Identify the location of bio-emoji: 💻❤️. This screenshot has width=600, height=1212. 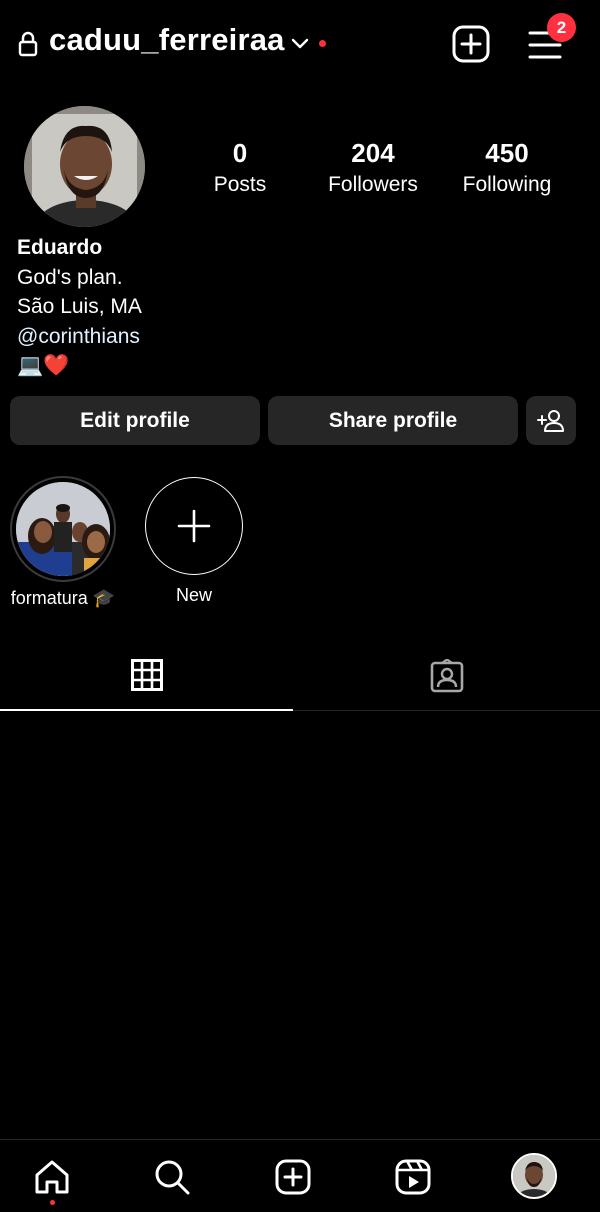
(43, 365).